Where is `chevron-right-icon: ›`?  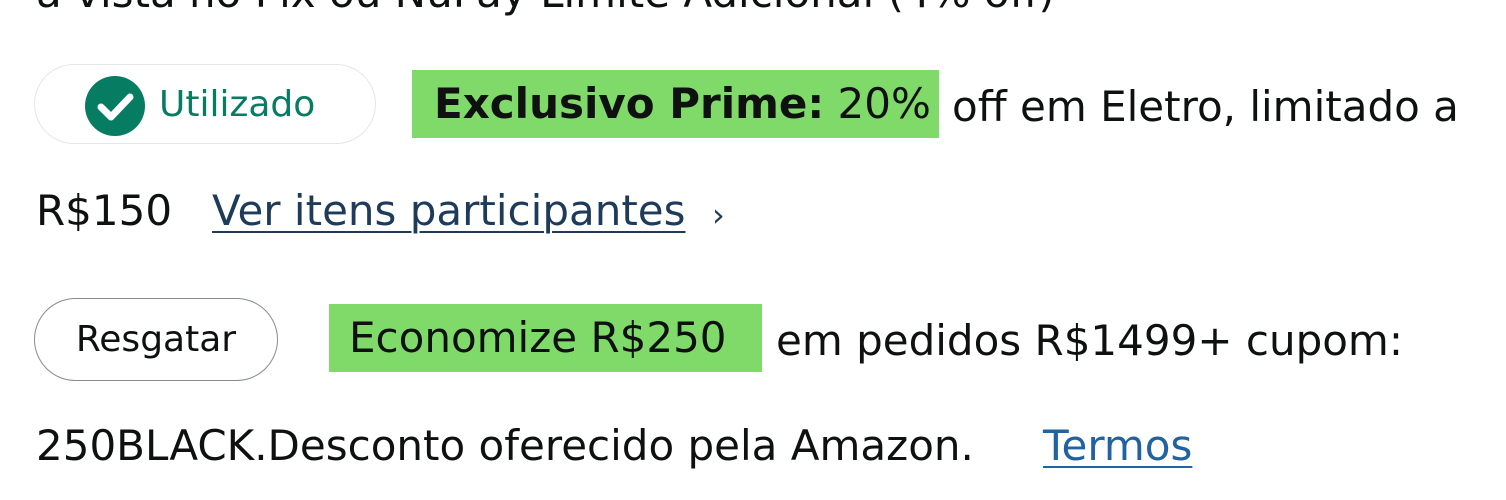
chevron-right-icon: › is located at coordinates (718, 215).